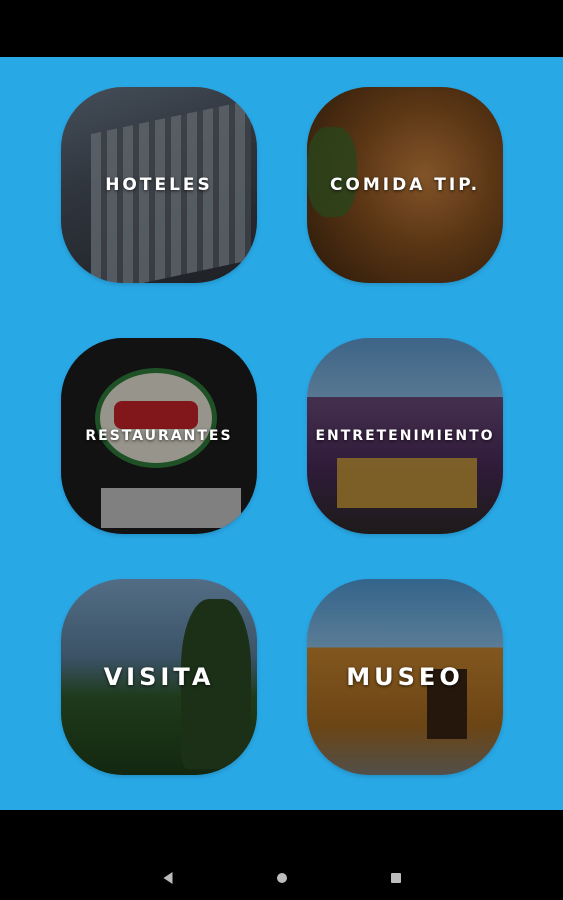 This screenshot has width=563, height=900. I want to click on tile-visita: VISITA, so click(159, 677).